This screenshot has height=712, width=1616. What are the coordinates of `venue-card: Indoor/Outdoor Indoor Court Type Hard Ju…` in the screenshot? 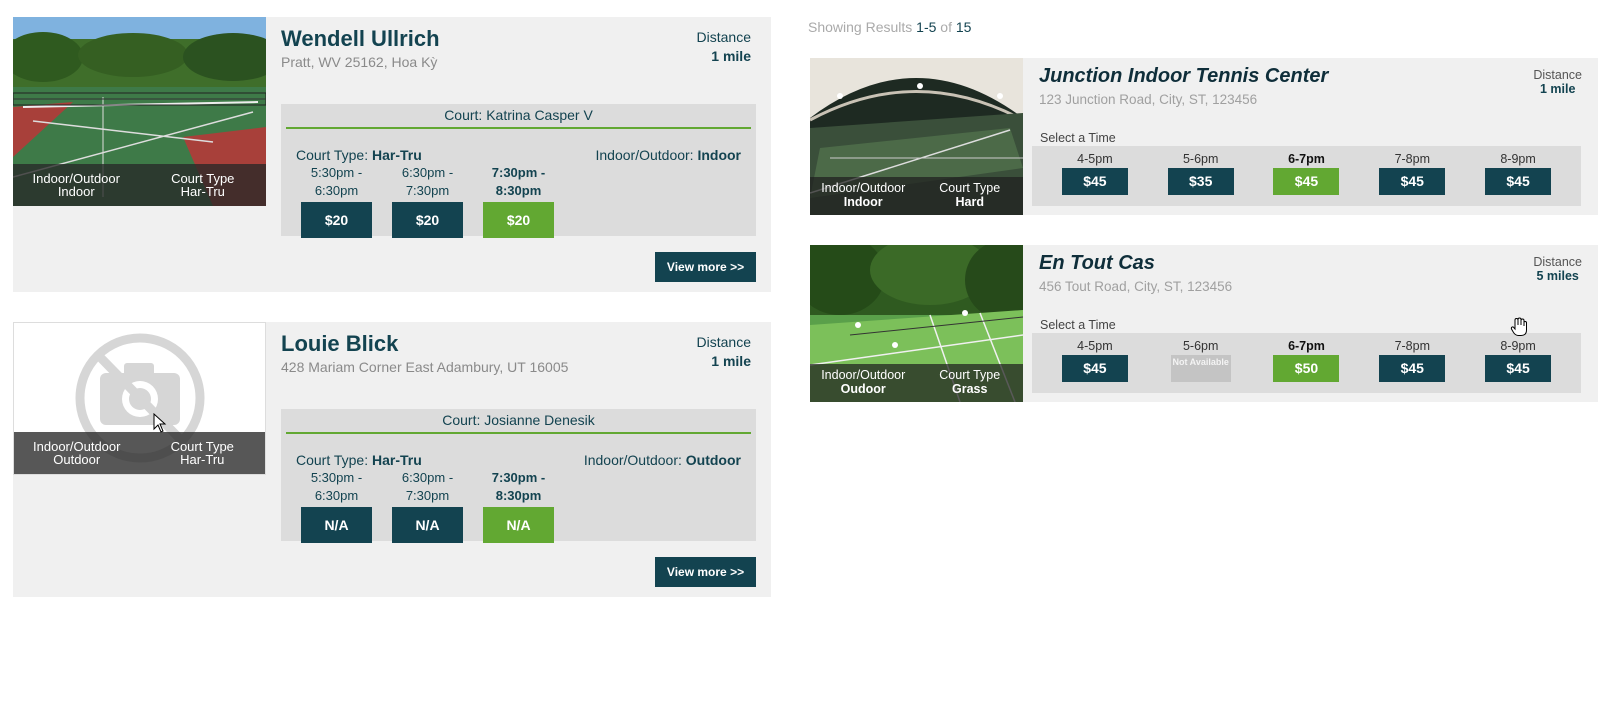 It's located at (1204, 136).